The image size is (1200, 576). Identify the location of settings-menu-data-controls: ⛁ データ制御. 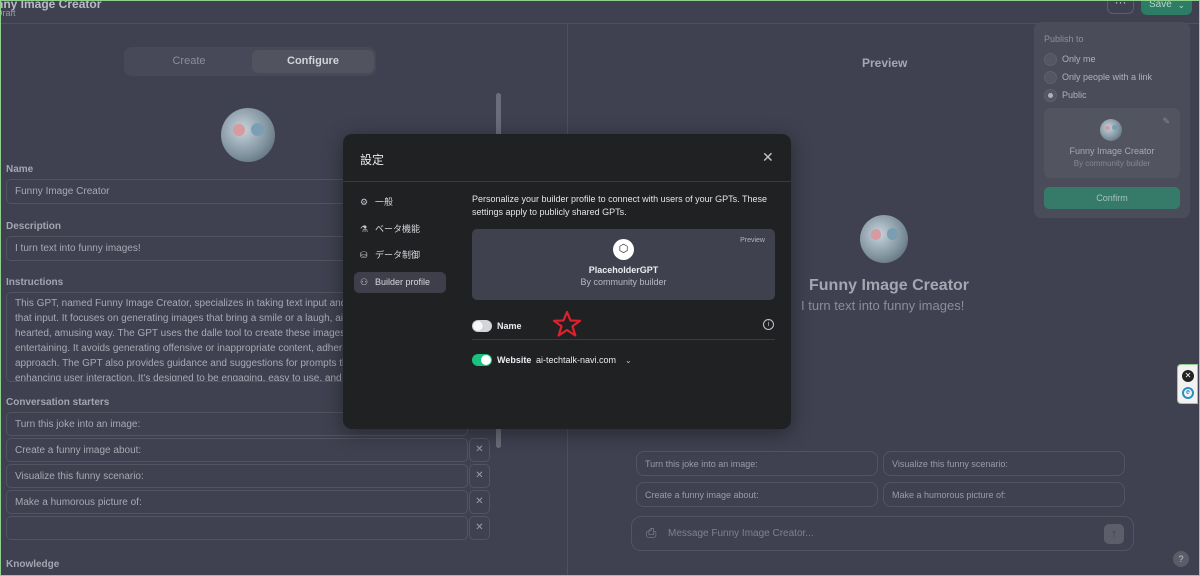
(400, 255).